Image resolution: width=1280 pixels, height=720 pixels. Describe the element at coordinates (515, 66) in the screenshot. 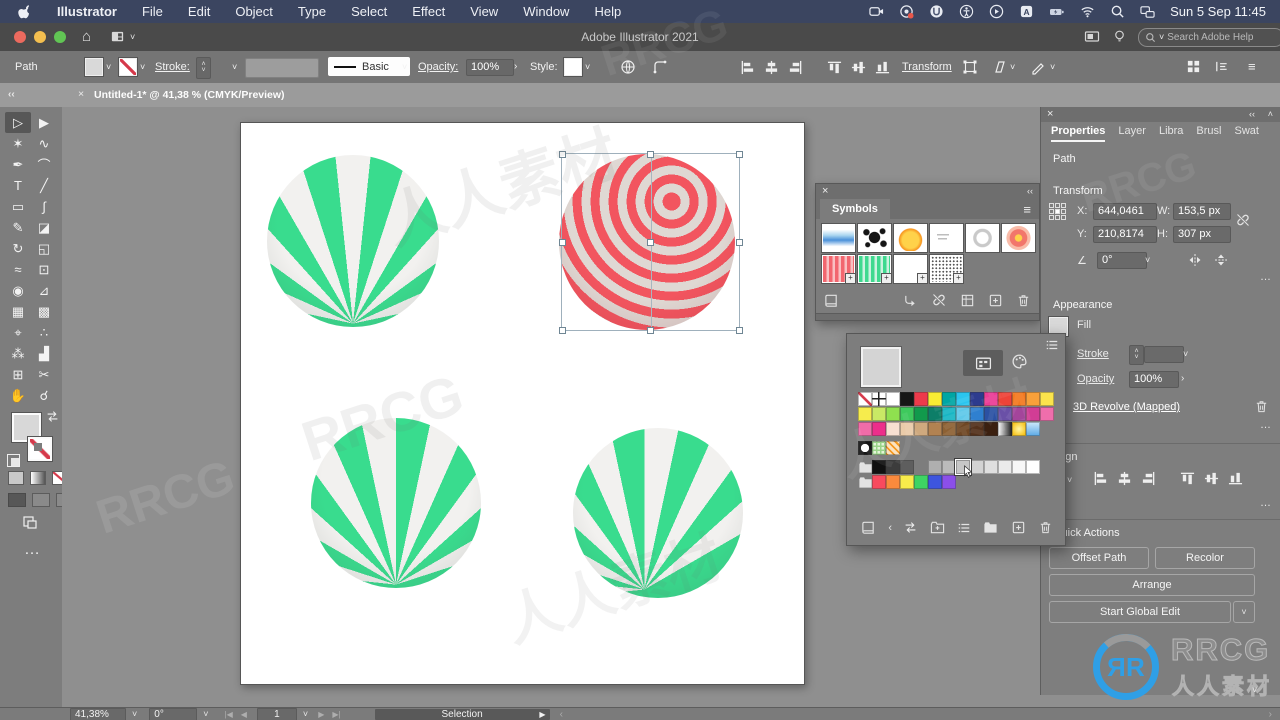

I see `opacity-more-icon: ›` at that location.